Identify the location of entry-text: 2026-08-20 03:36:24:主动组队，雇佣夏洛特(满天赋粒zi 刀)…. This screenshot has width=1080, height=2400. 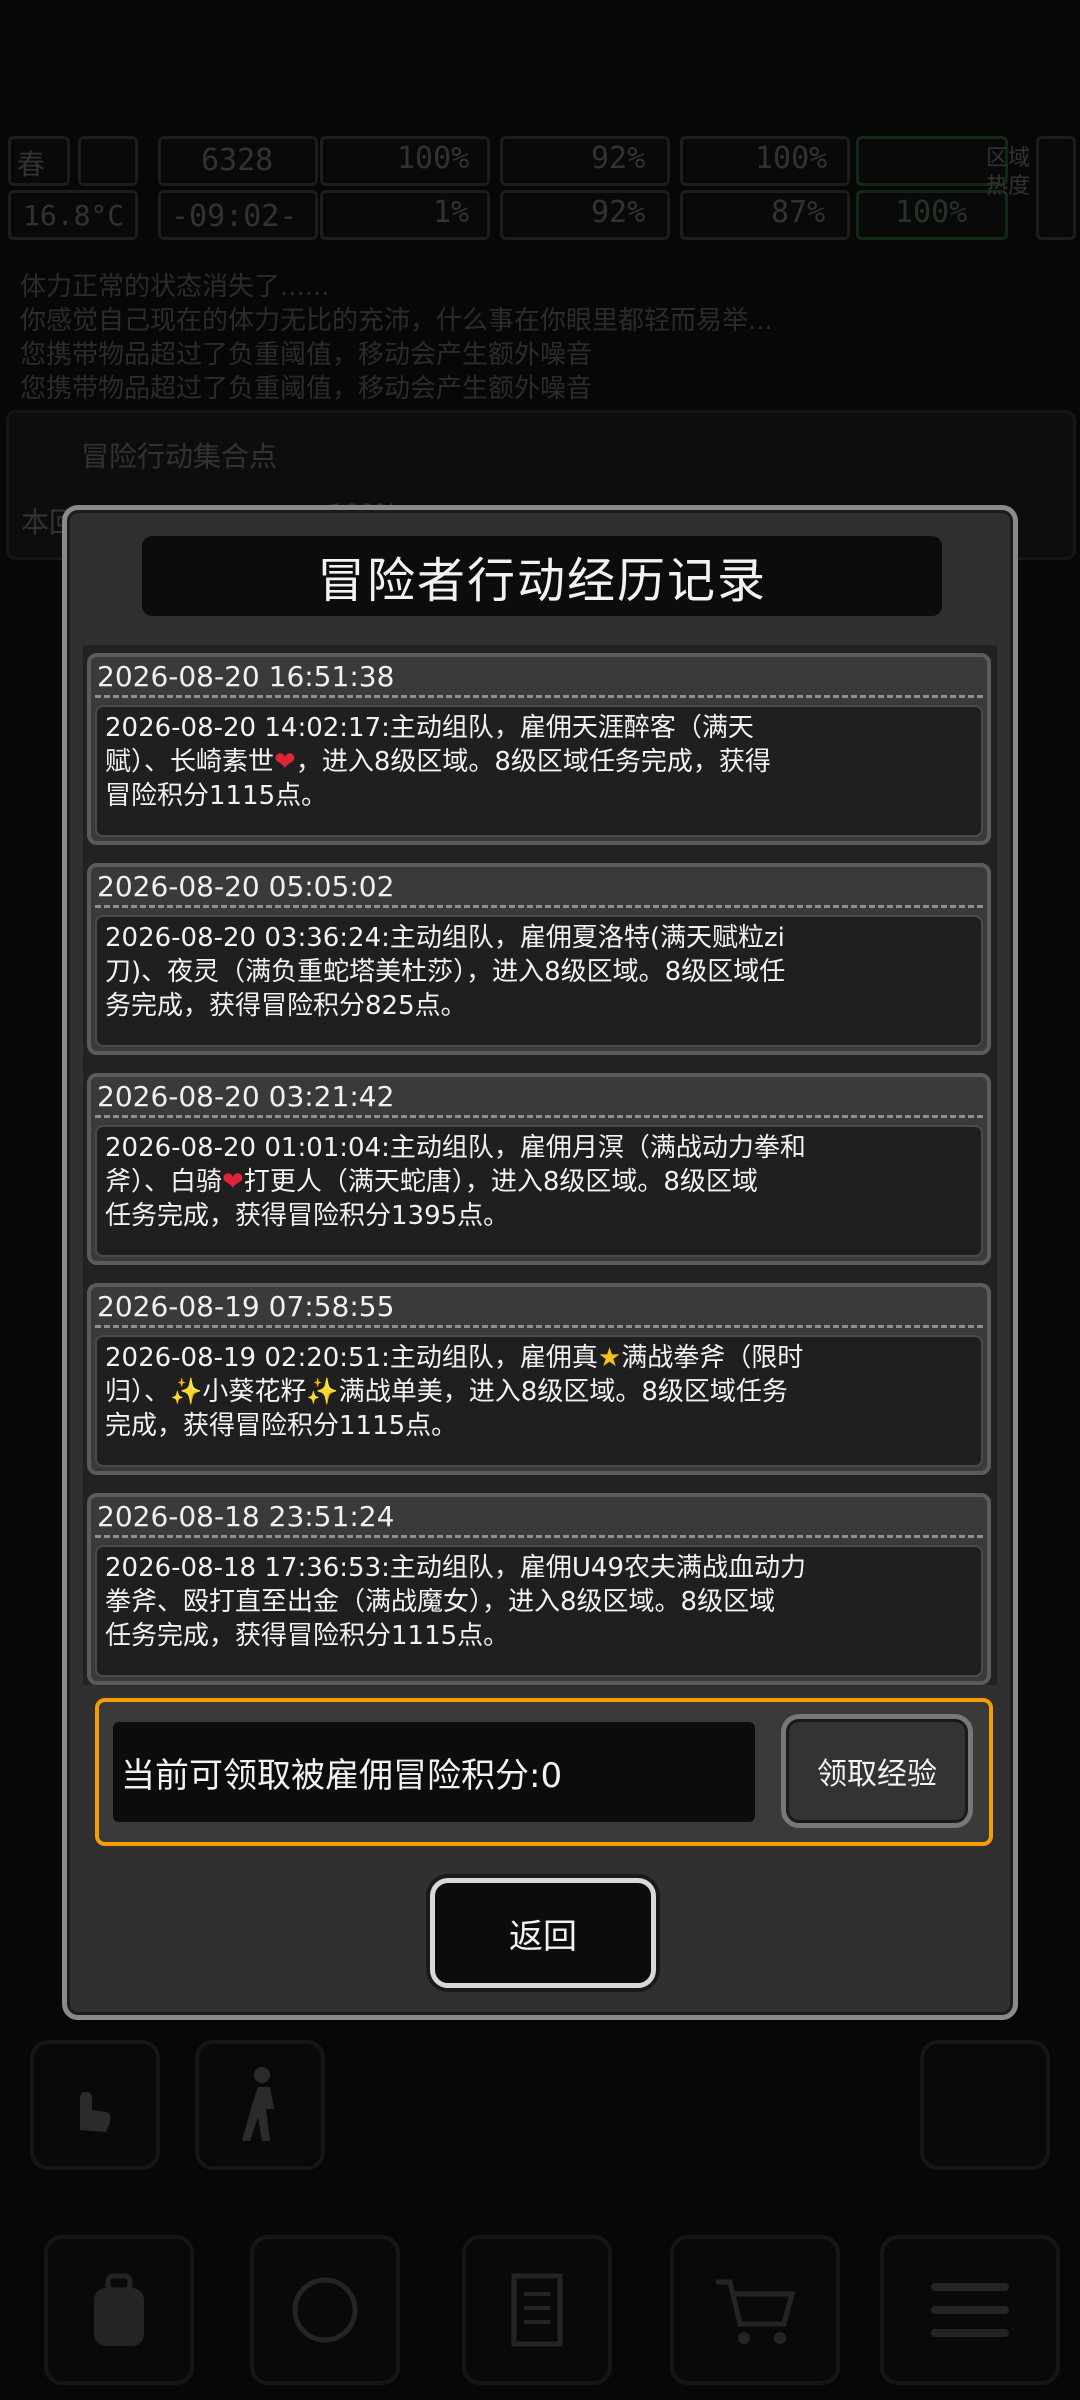
(475, 972).